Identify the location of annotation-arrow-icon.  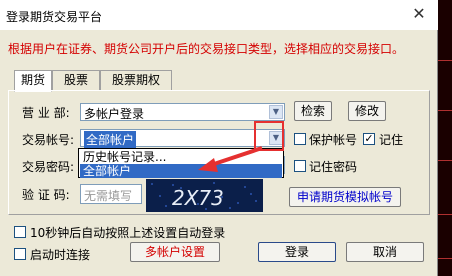
(230, 159).